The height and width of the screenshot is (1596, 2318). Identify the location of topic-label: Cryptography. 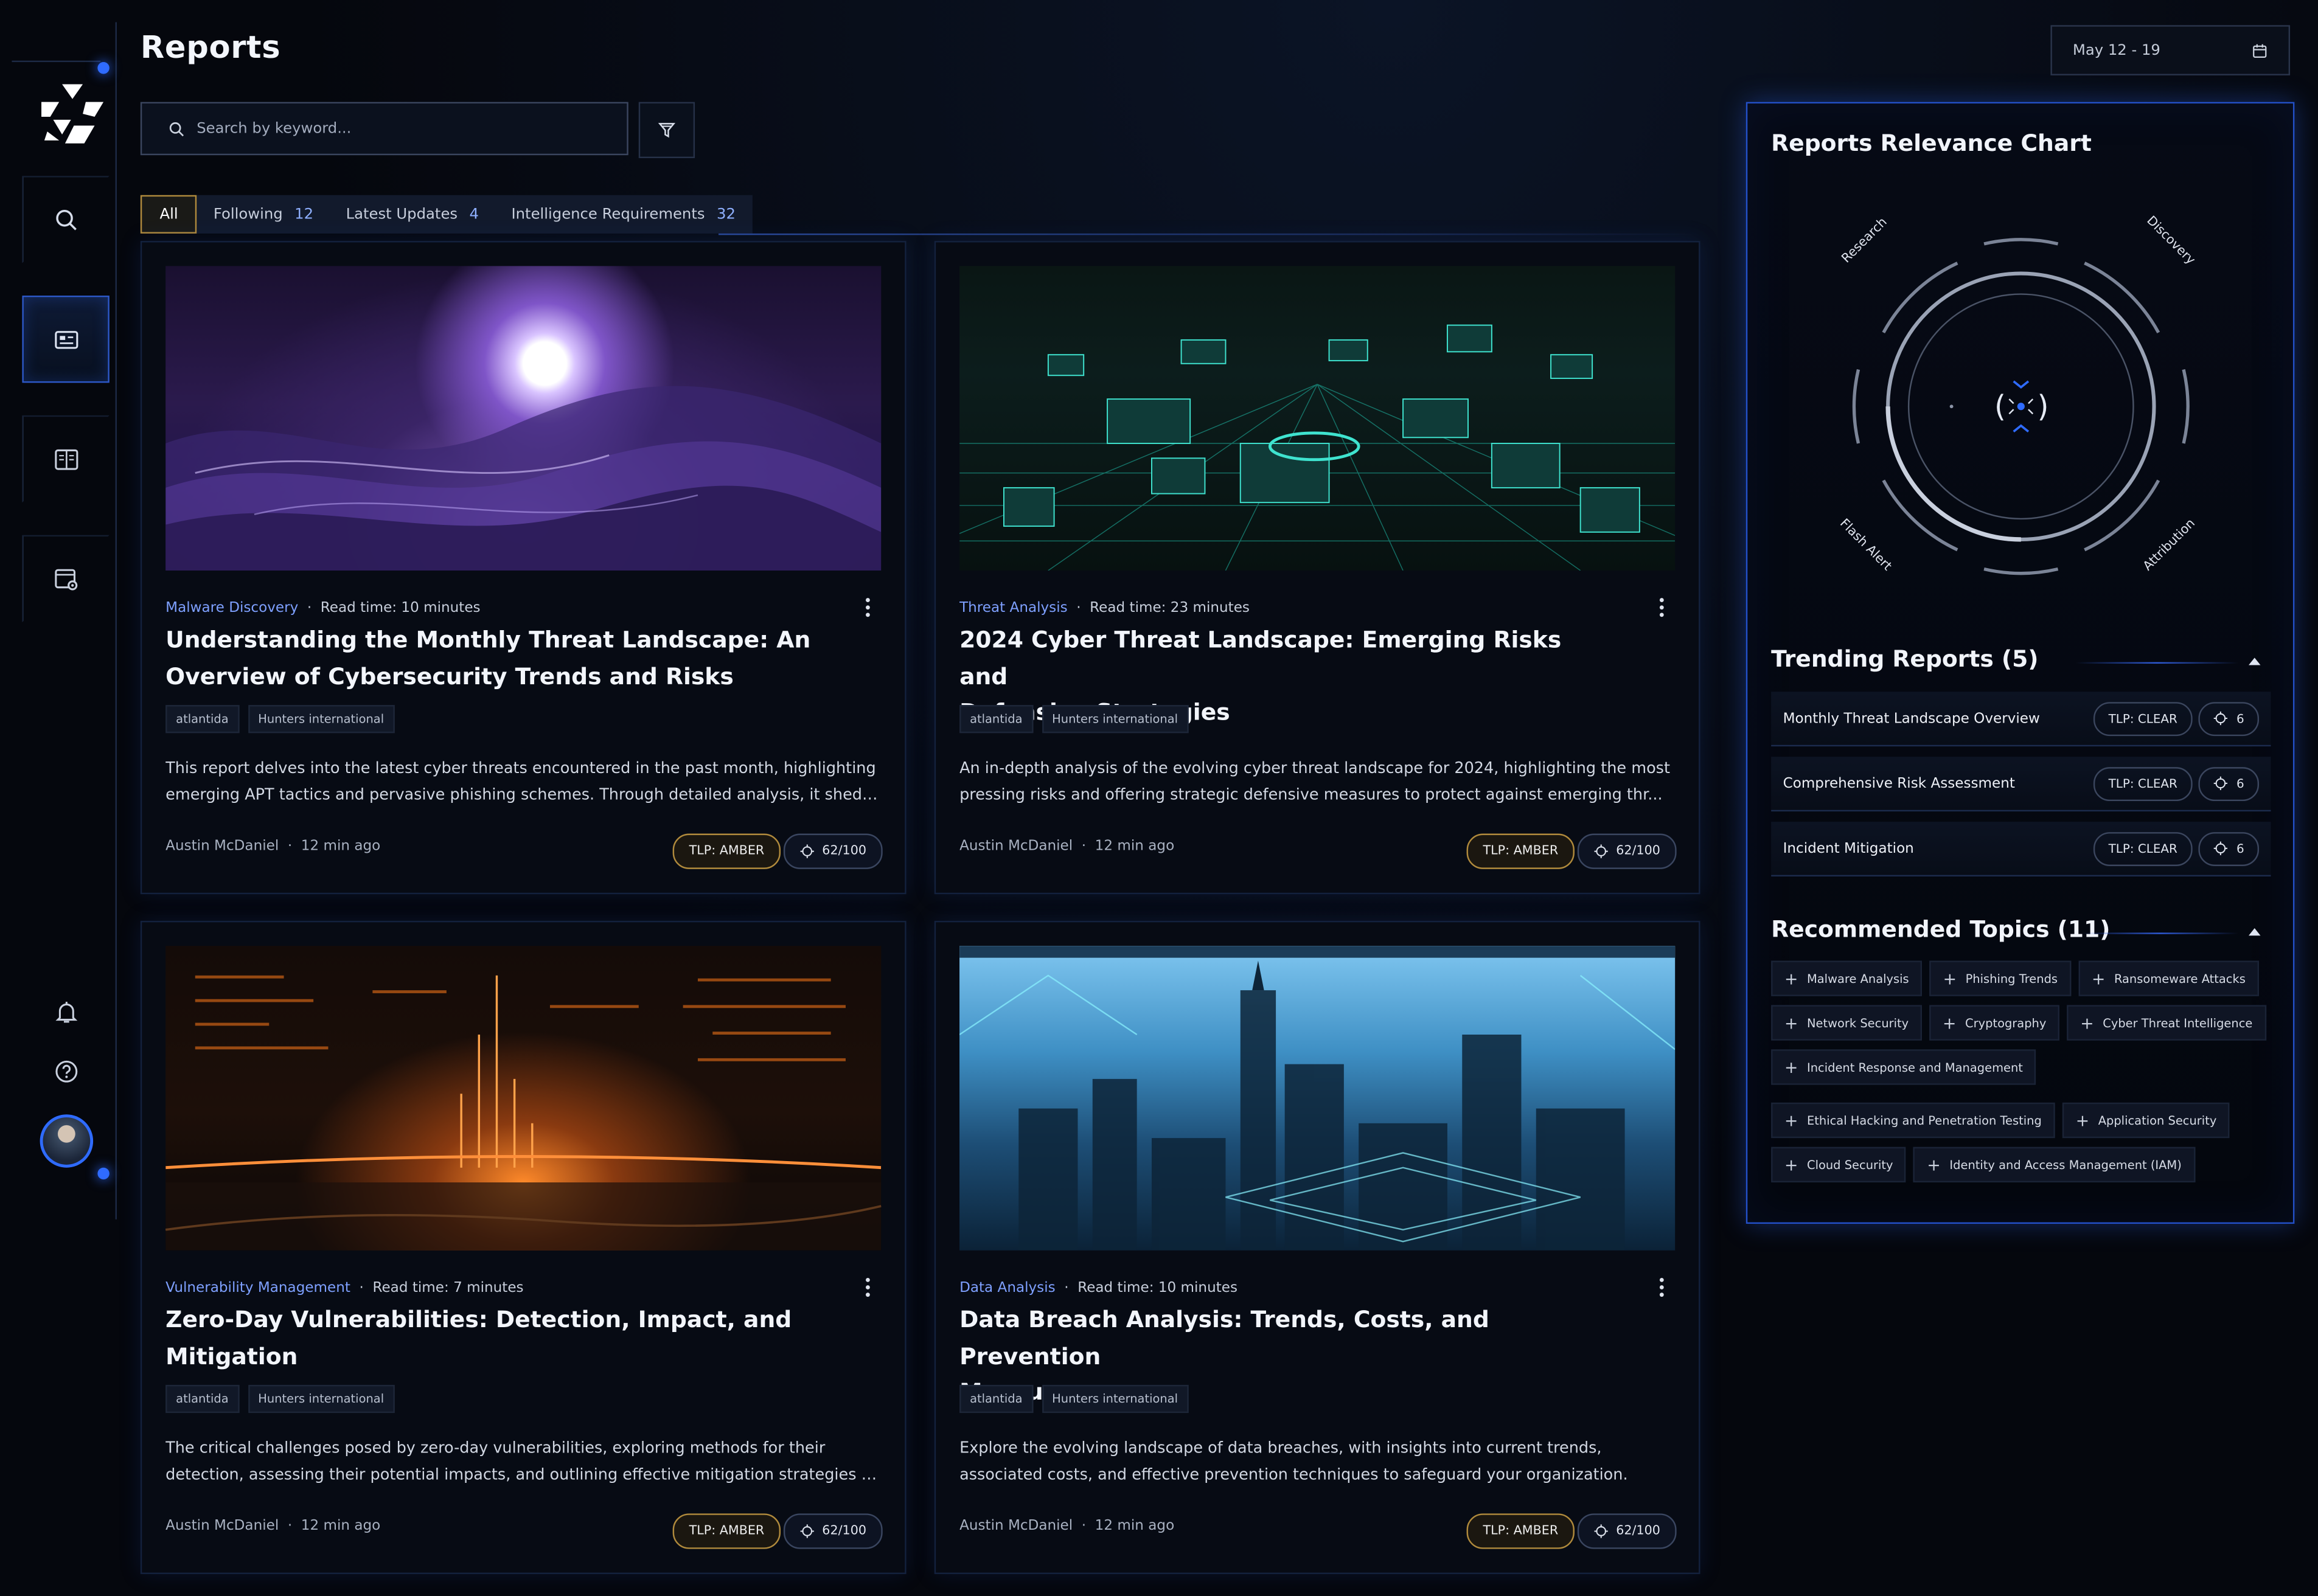
(2006, 1023).